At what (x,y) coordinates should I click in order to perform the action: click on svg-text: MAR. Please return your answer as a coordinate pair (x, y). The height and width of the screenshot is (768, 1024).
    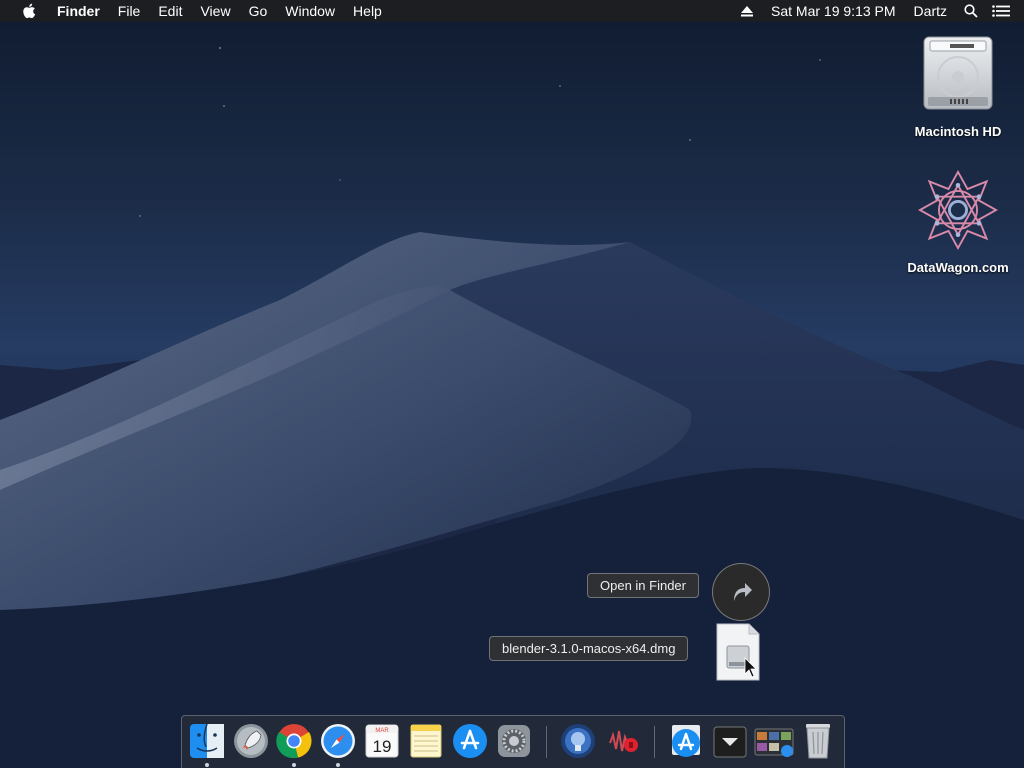
    Looking at the image, I should click on (382, 731).